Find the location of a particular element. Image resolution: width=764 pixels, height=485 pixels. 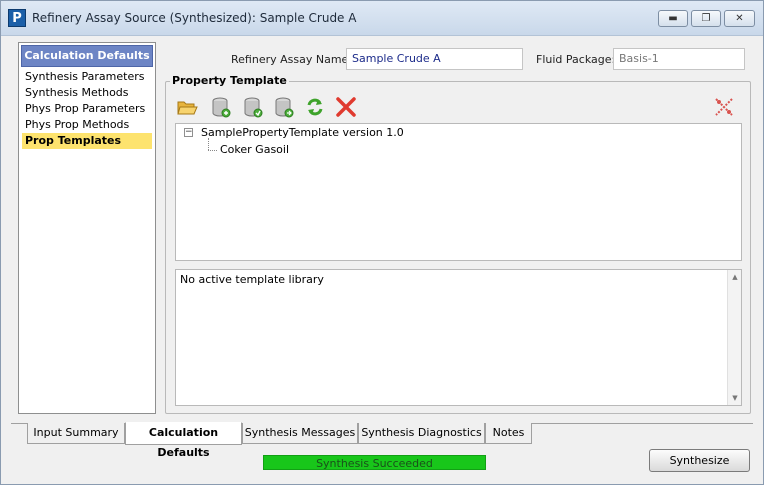

close-button: ✕ is located at coordinates (739, 18).